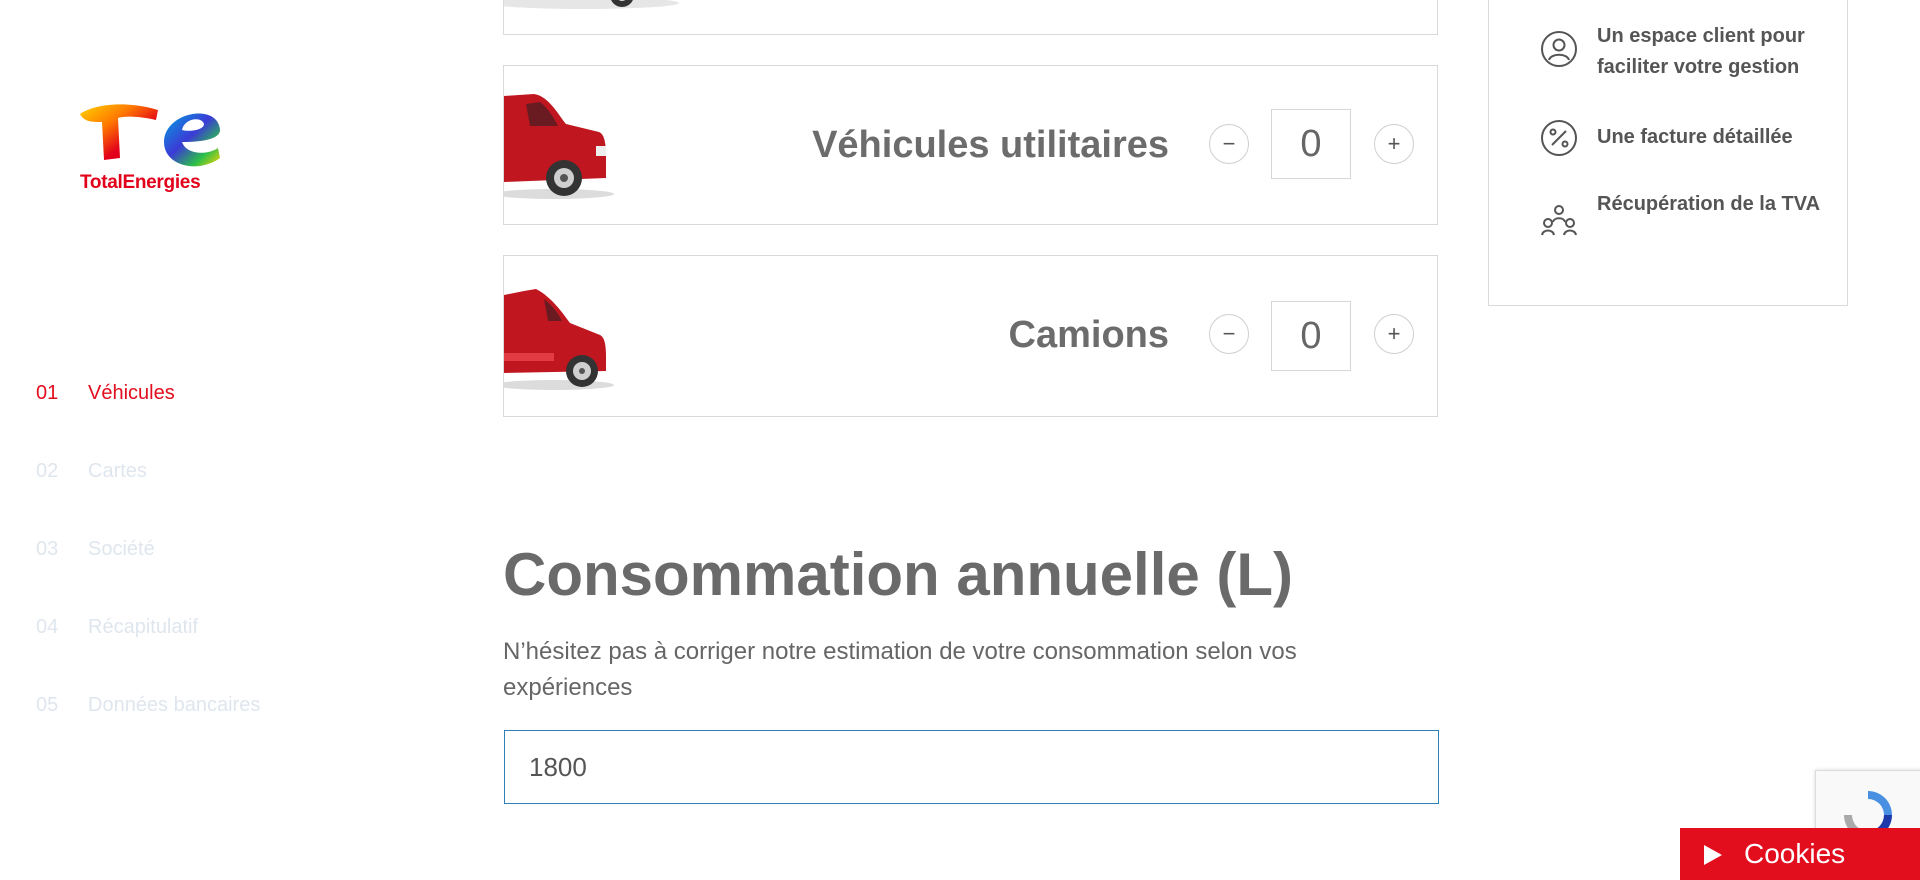 This screenshot has width=1920, height=880. Describe the element at coordinates (121, 549) in the screenshot. I see `step-label: Société` at that location.